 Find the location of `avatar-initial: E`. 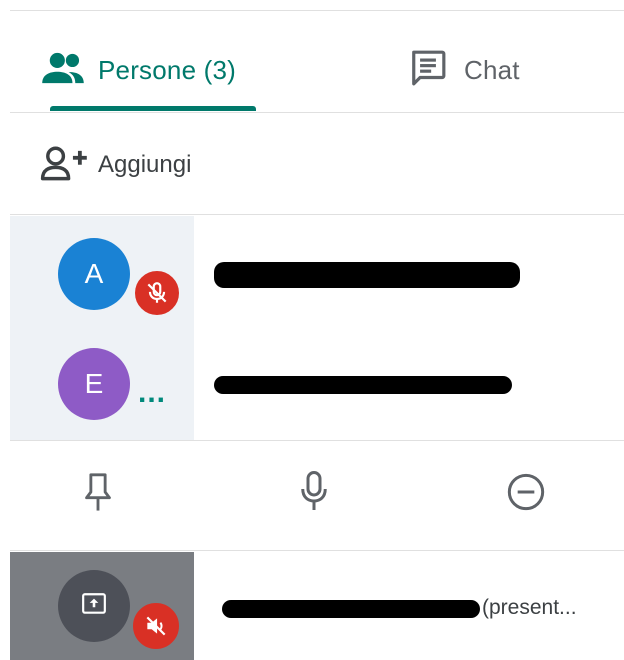

avatar-initial: E is located at coordinates (94, 383).